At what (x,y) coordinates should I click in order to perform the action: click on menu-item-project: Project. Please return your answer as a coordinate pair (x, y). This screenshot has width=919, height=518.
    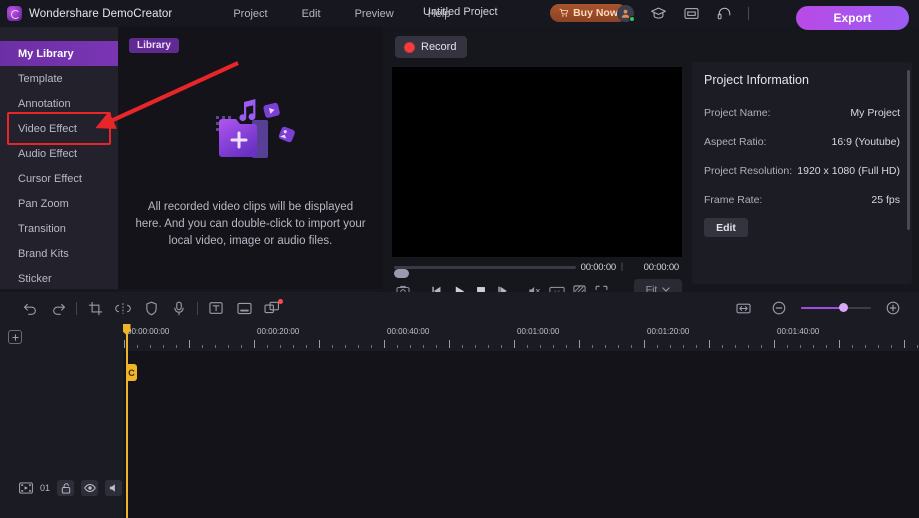
    Looking at the image, I should click on (250, 14).